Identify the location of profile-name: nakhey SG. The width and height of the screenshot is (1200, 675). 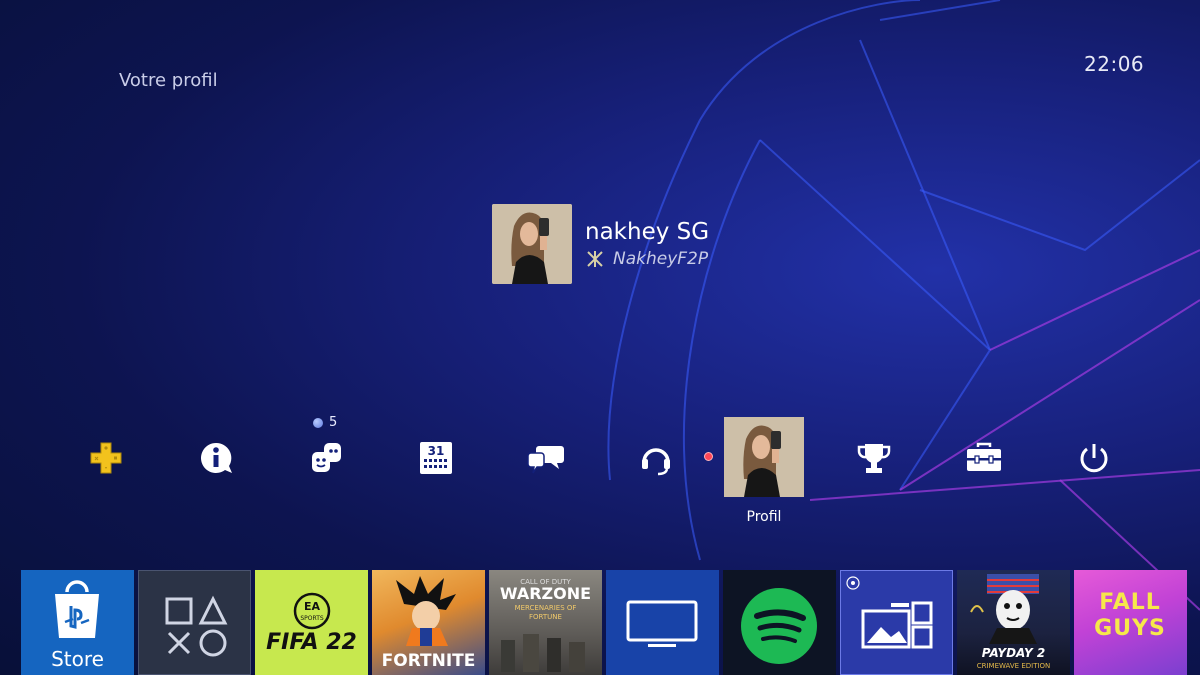
(647, 232).